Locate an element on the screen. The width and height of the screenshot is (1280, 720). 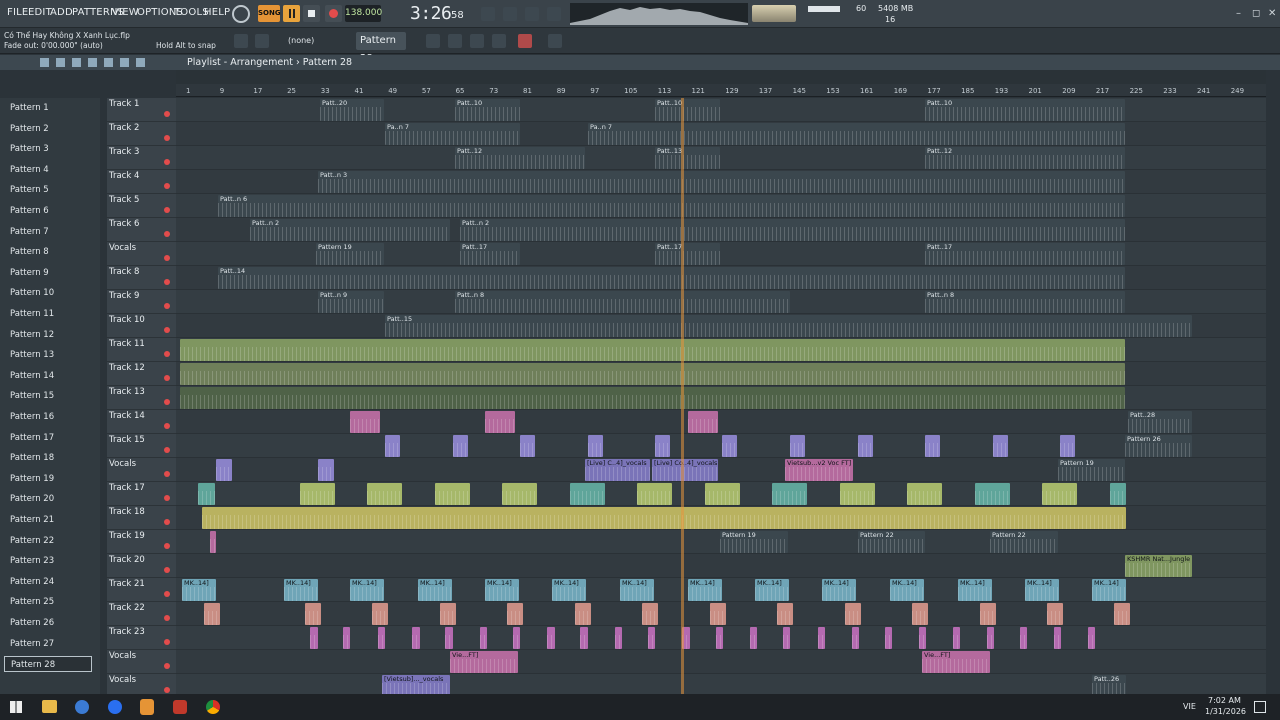
track-lane: Patt..14 is located at coordinates (721, 278).